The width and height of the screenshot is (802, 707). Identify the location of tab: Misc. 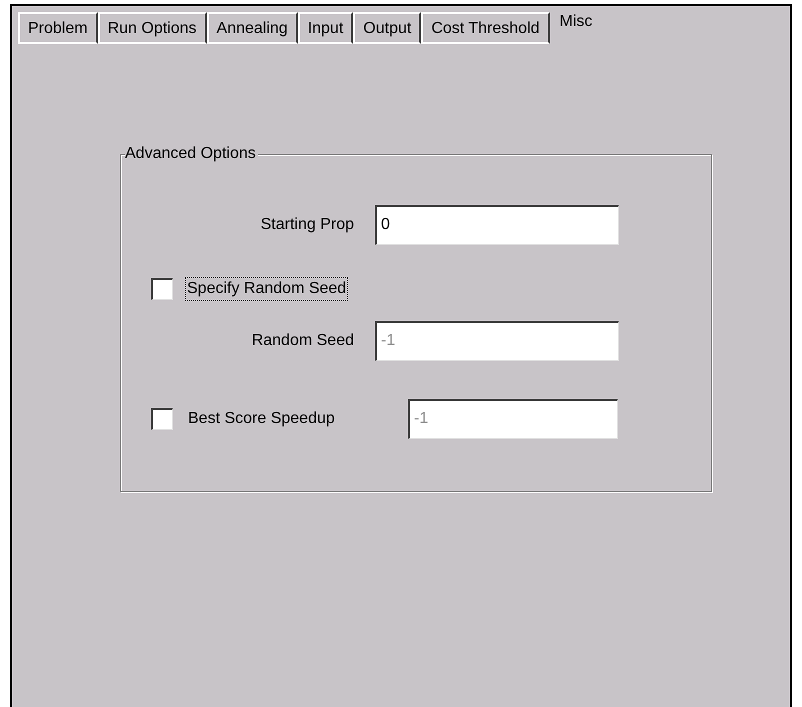
(576, 25).